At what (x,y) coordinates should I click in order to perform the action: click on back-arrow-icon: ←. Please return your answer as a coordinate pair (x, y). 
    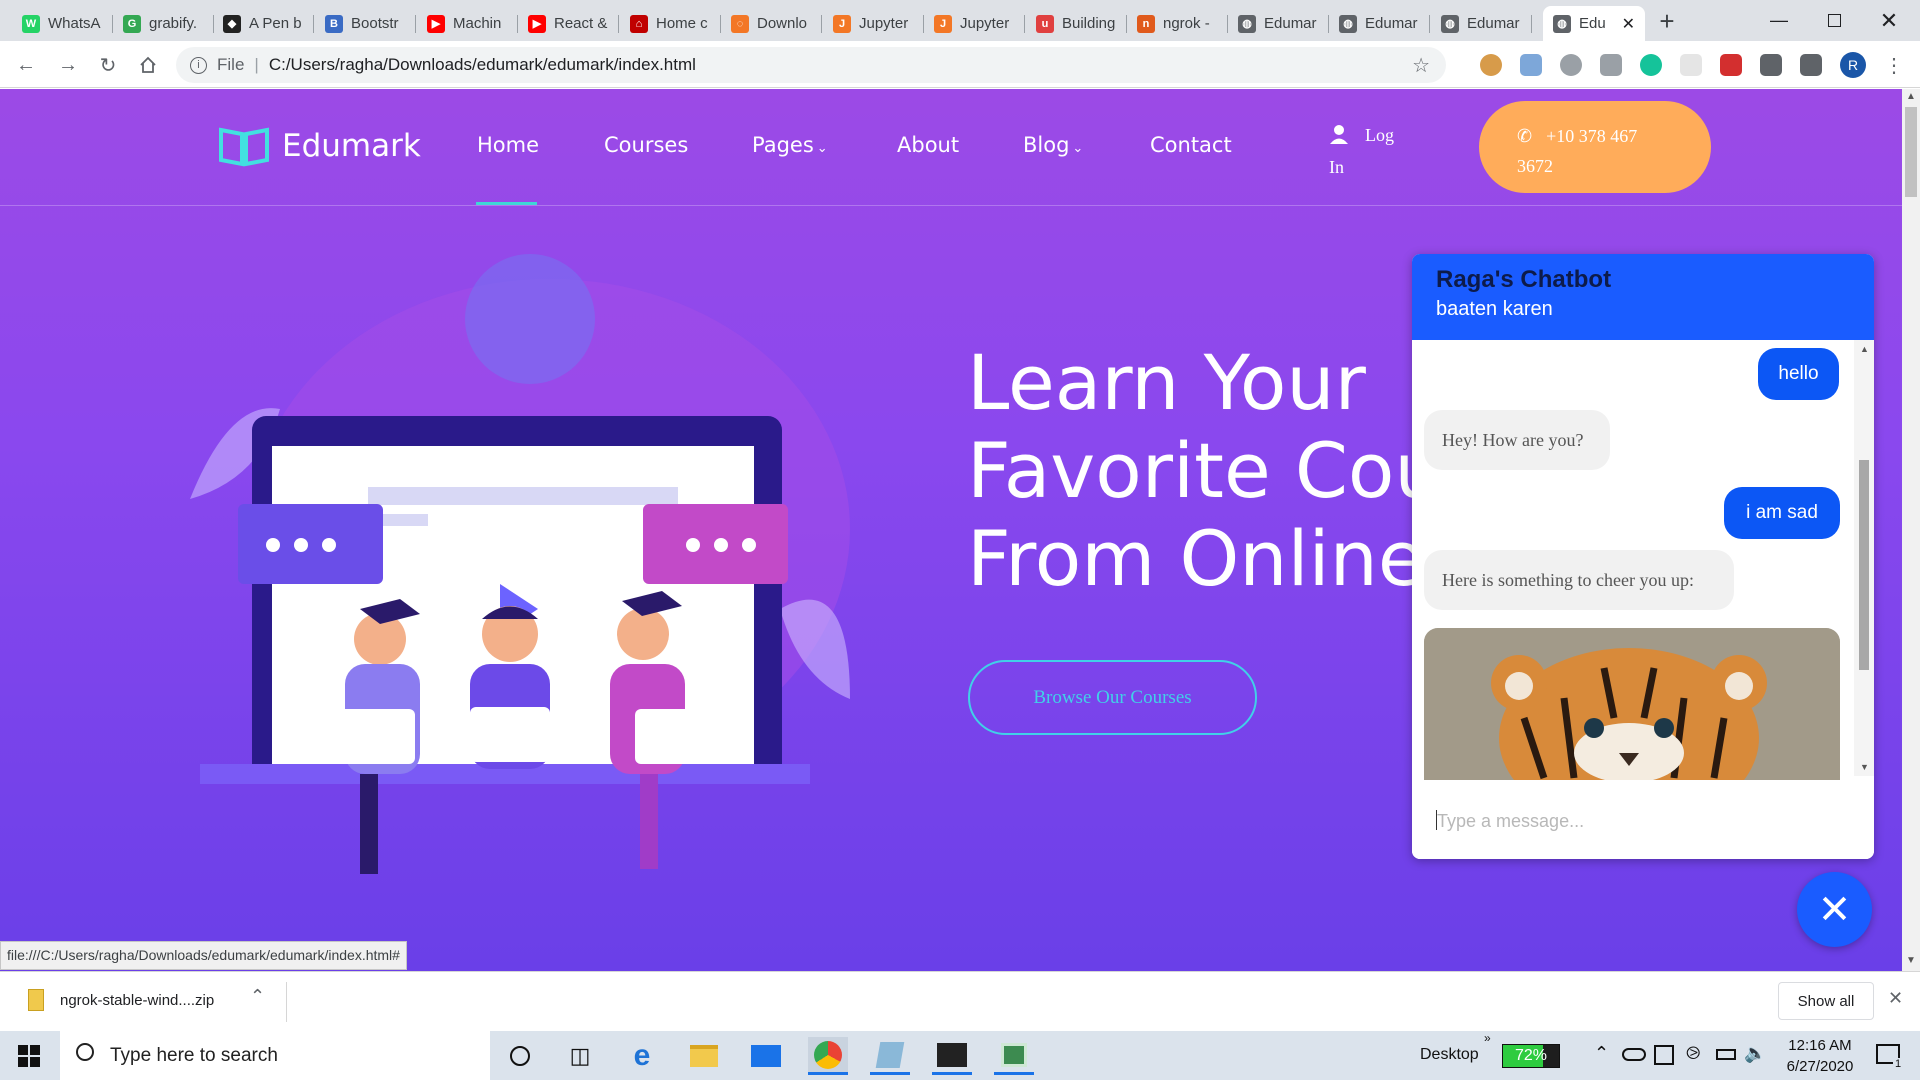
    Looking at the image, I should click on (26, 65).